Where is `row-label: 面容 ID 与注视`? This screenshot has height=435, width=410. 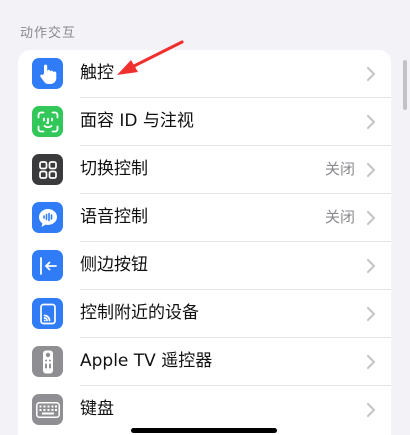 row-label: 面容 ID 与注视 is located at coordinates (137, 121).